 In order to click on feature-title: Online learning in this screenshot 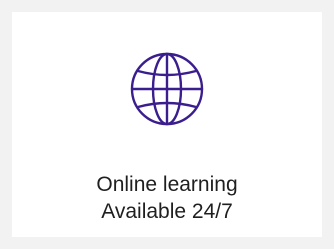, I will do `click(167, 184)`.